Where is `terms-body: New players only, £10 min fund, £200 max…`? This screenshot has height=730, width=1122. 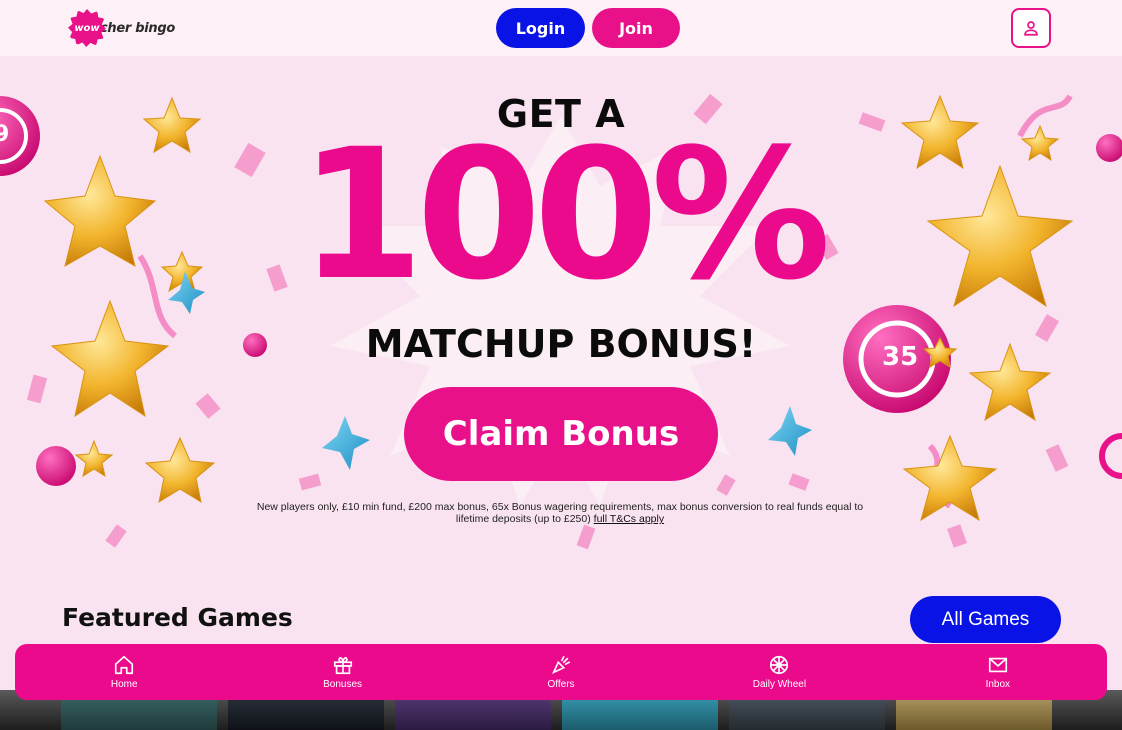 terms-body: New players only, £10 min fund, £200 max… is located at coordinates (560, 513).